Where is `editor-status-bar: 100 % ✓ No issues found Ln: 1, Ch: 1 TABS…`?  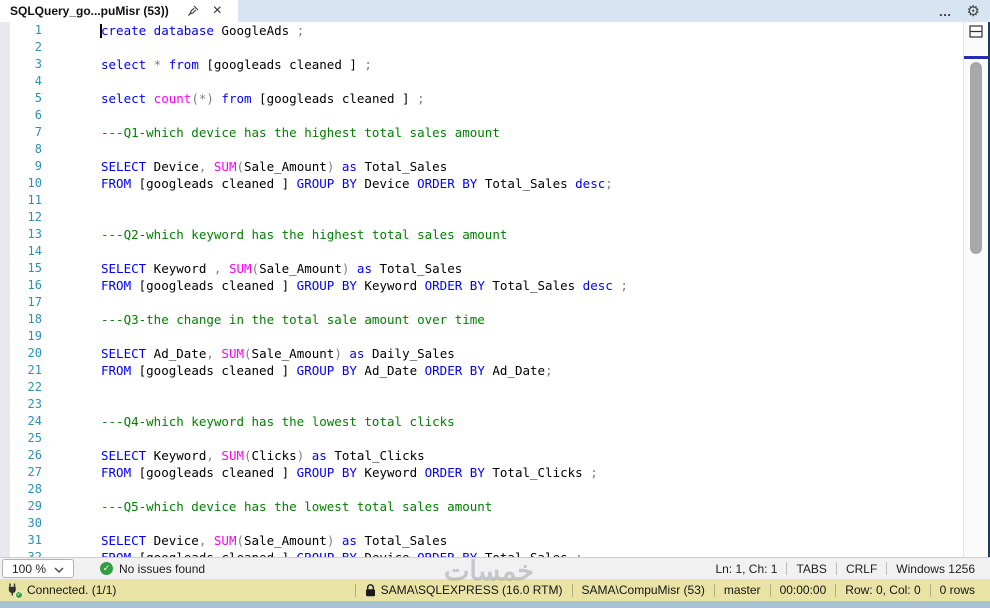
editor-status-bar: 100 % ✓ No issues found Ln: 1, Ch: 1 TABS… is located at coordinates (495, 568).